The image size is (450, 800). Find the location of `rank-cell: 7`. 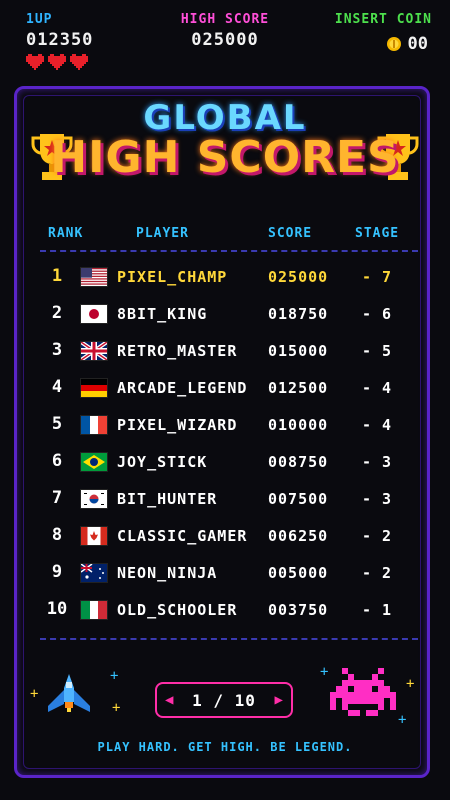

rank-cell: 7 is located at coordinates (57, 498).